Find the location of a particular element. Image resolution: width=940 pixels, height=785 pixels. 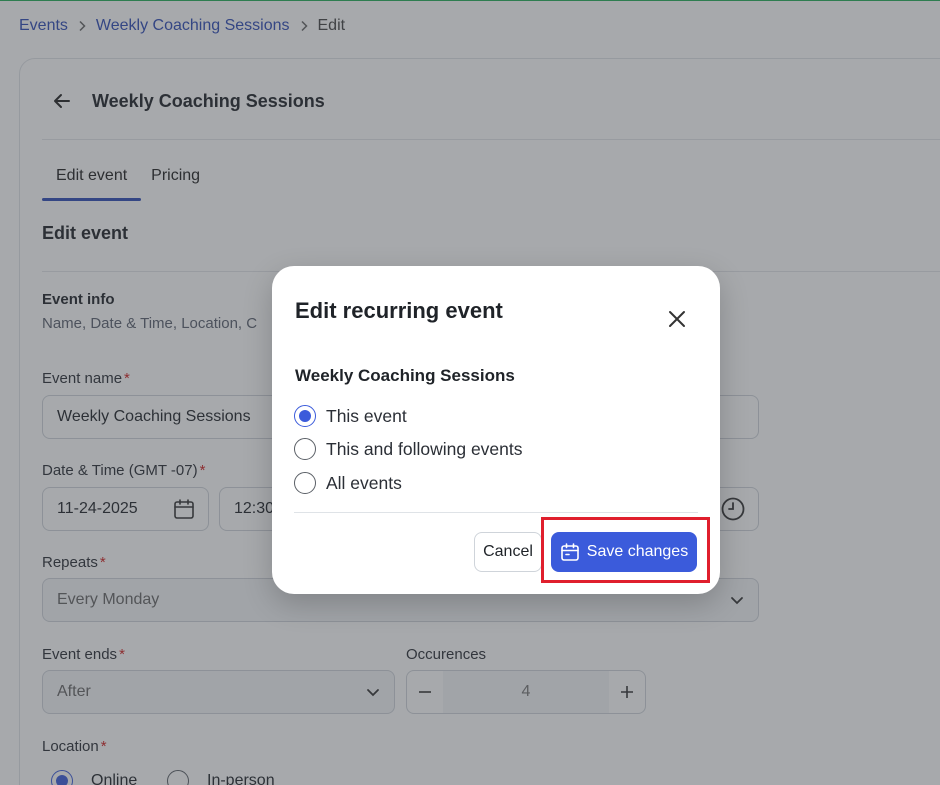

option-this-event-label: This event is located at coordinates (366, 415).